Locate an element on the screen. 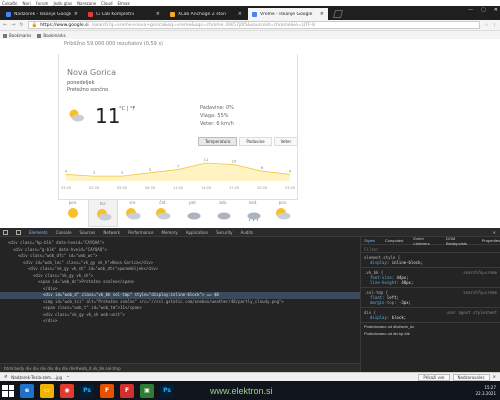 The image size is (500, 400). menu-icon: ⋮ is located at coordinates (495, 25).